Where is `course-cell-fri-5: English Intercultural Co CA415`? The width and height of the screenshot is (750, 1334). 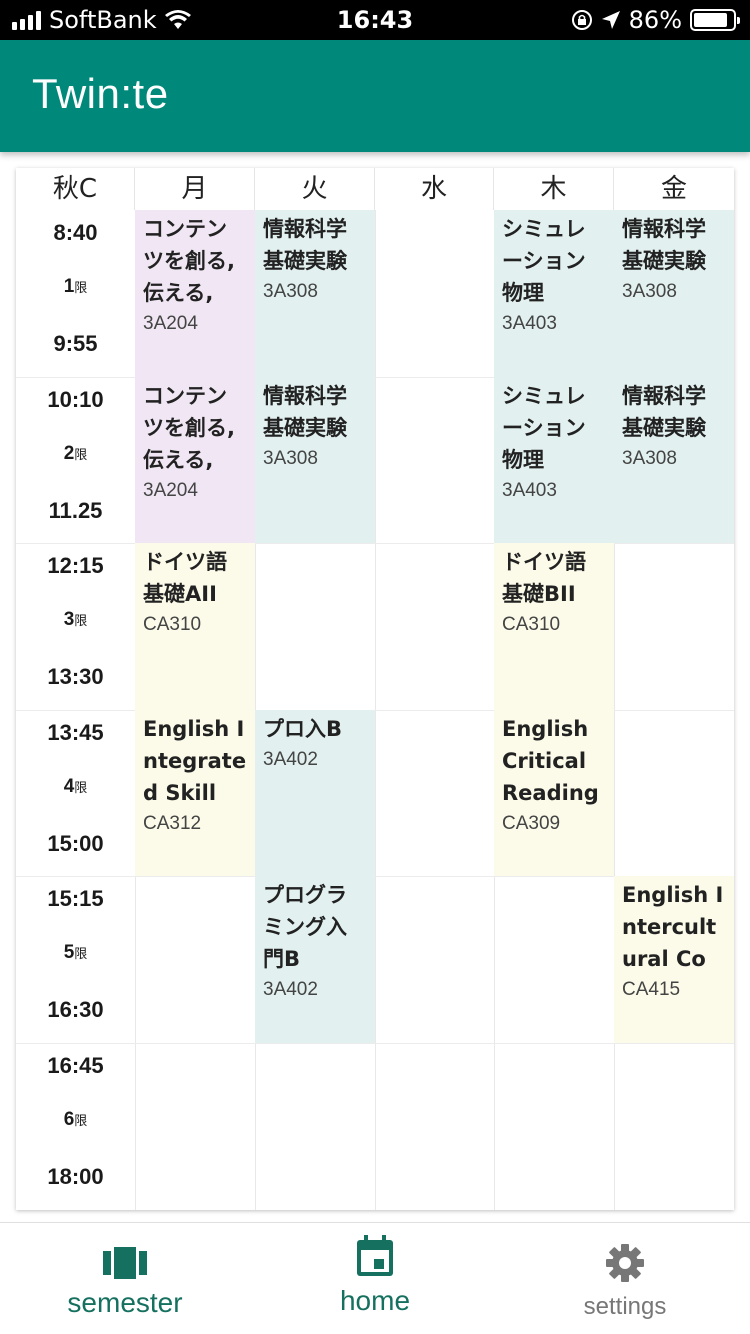 course-cell-fri-5: English Intercultural Co CA415 is located at coordinates (674, 959).